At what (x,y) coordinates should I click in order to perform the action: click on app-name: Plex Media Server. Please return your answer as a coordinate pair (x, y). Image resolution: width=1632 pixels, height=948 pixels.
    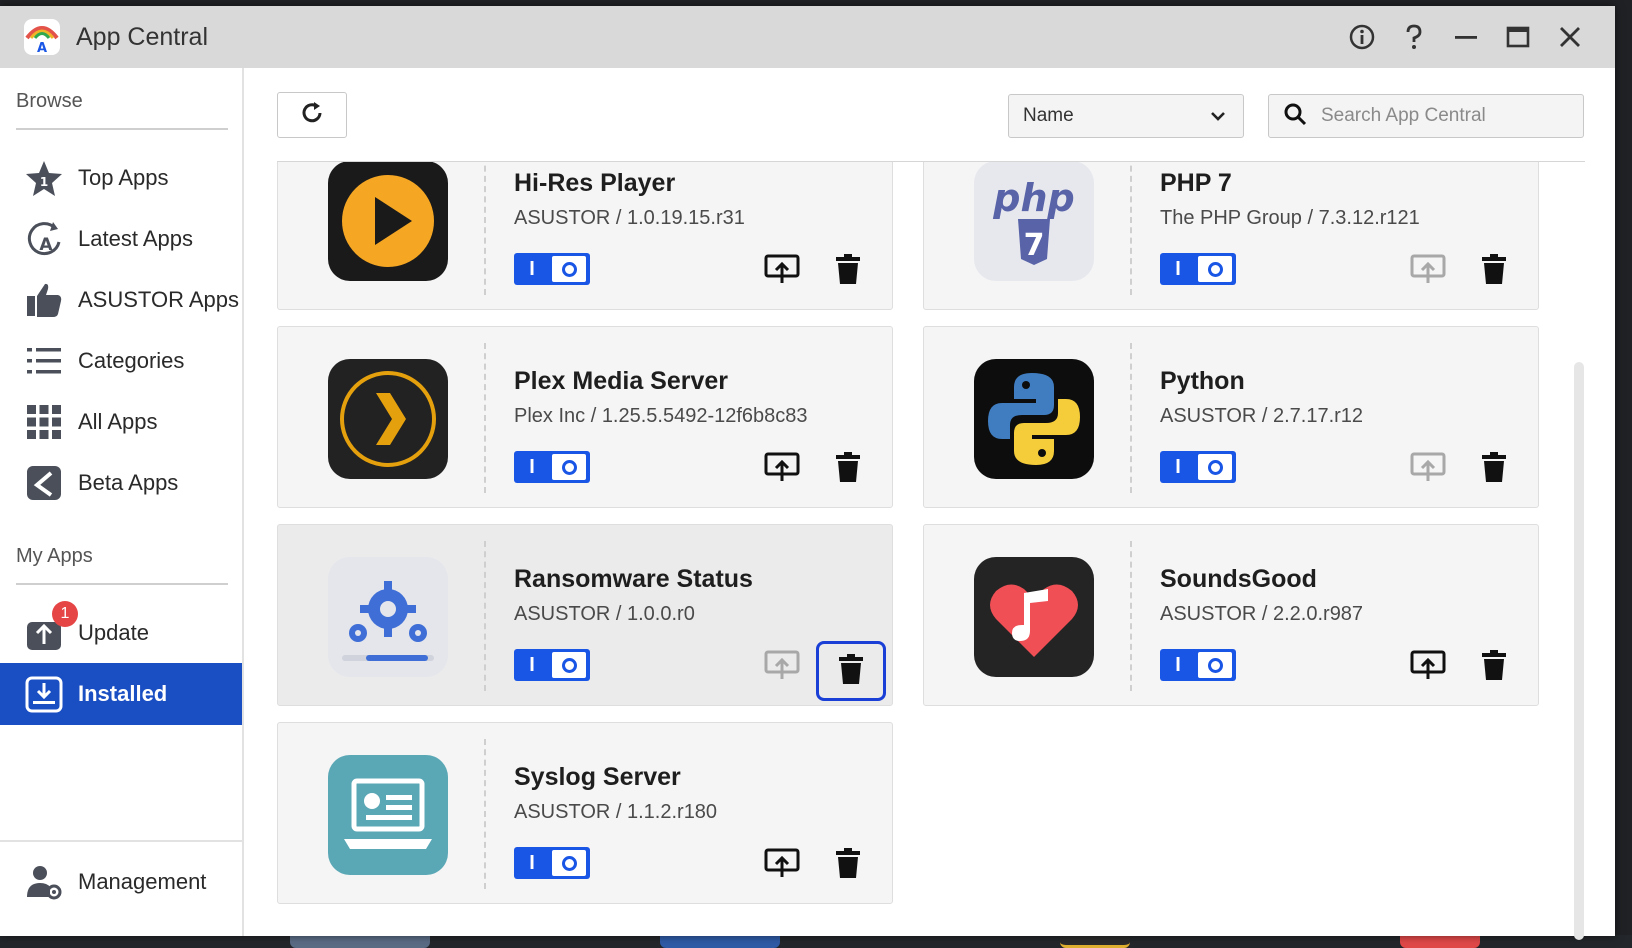
    Looking at the image, I should click on (621, 381).